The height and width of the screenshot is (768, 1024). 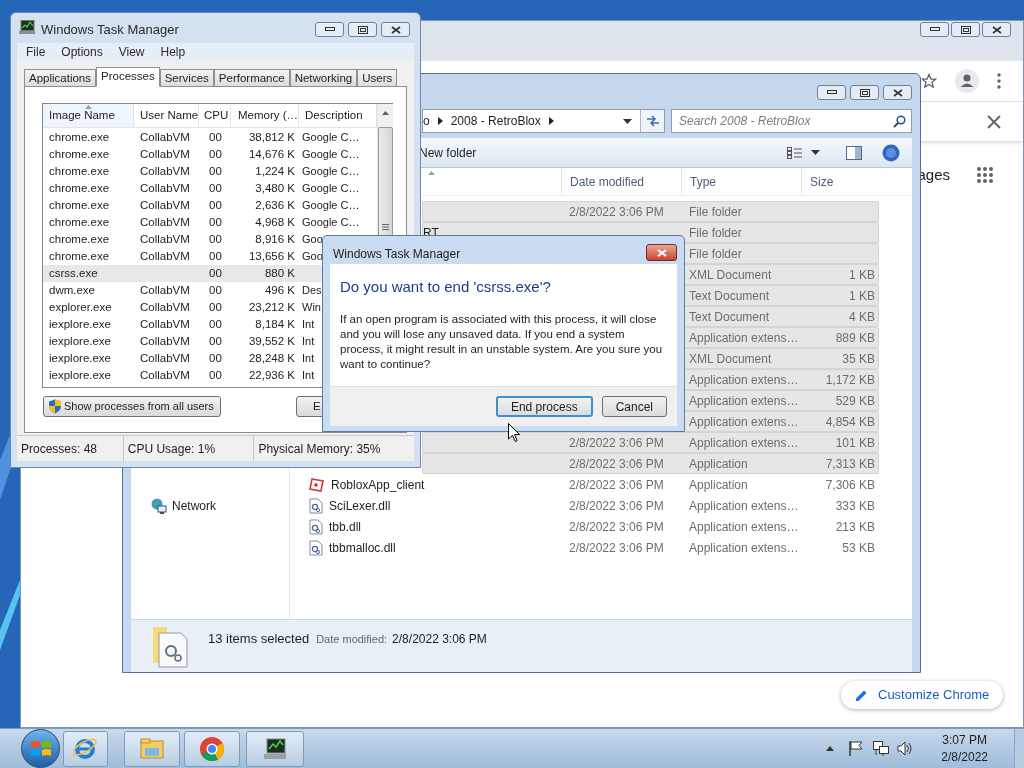 I want to click on status-text: CPU Usage: 1%, so click(x=171, y=449).